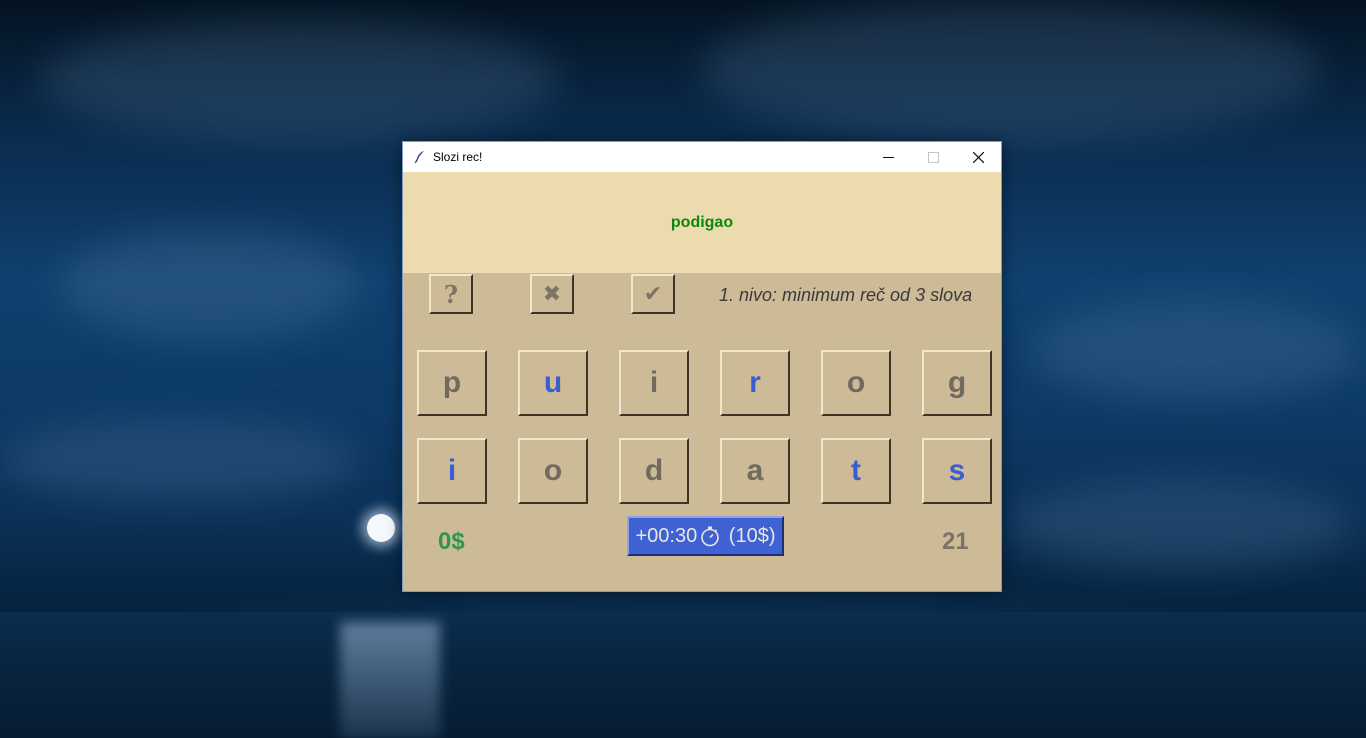 The width and height of the screenshot is (1366, 738). I want to click on status-bar: 0$ +00:30 (10$) 21, so click(702, 543).